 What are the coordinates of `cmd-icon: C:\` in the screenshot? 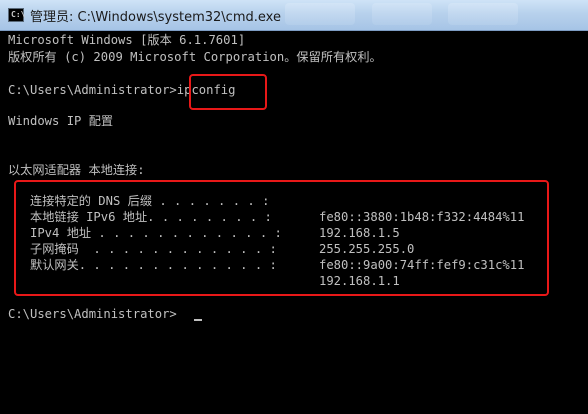 It's located at (17, 15).